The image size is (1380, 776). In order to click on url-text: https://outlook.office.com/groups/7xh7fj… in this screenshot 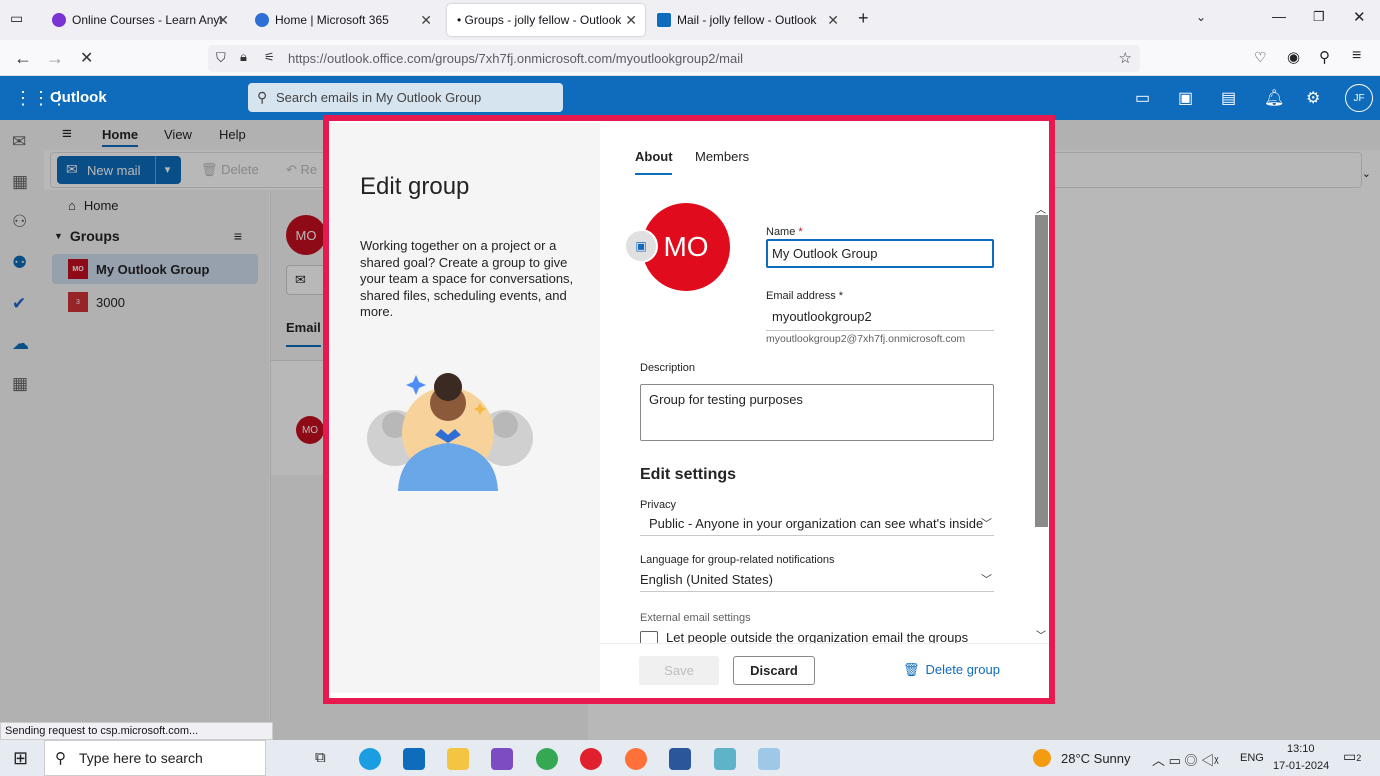, I will do `click(515, 58)`.